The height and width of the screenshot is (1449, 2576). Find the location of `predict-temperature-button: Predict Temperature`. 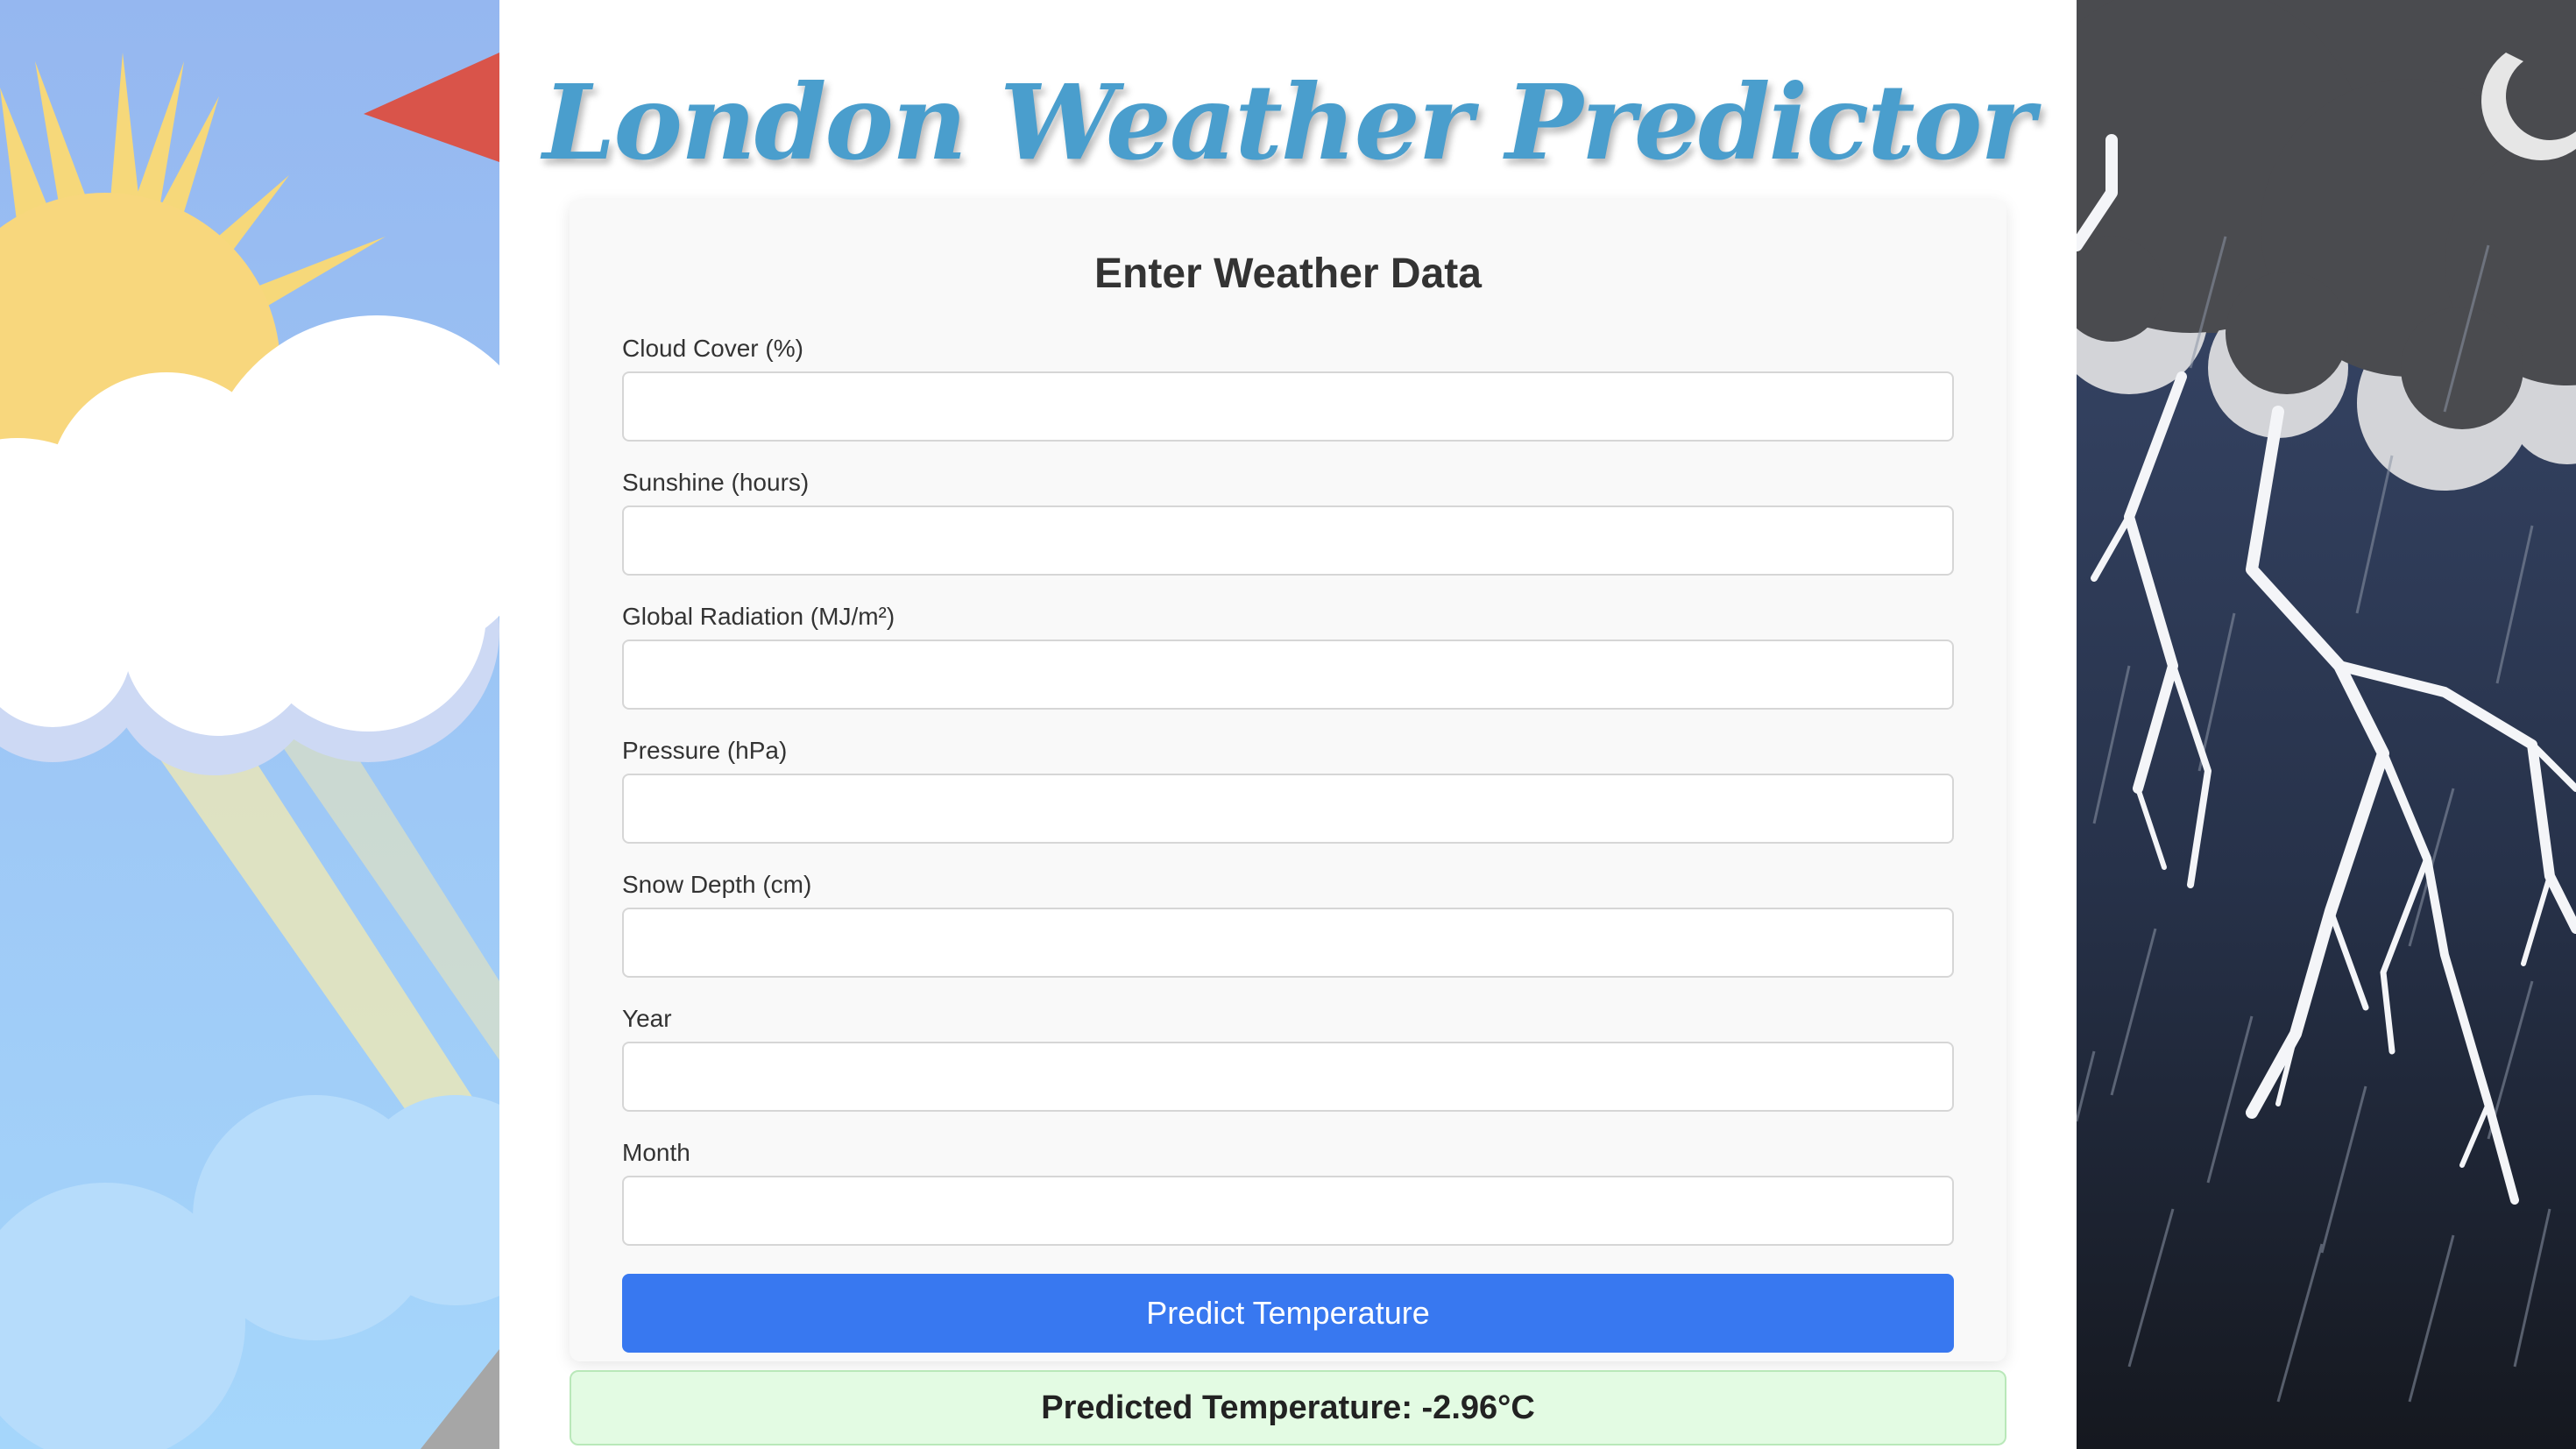

predict-temperature-button: Predict Temperature is located at coordinates (1288, 1313).